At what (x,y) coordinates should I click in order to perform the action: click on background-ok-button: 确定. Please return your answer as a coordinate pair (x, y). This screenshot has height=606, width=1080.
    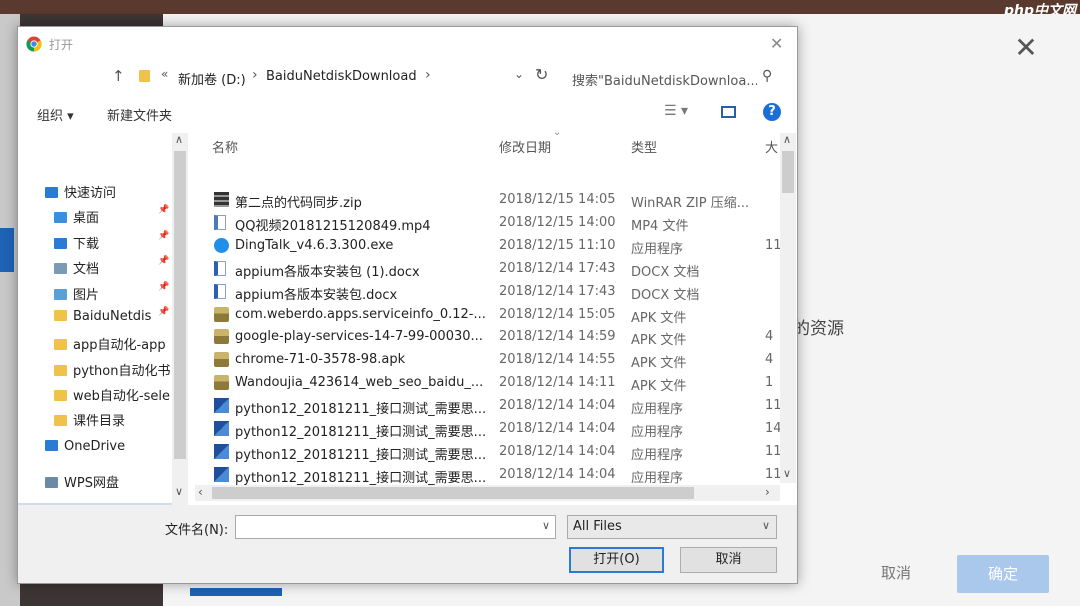
    Looking at the image, I should click on (1003, 574).